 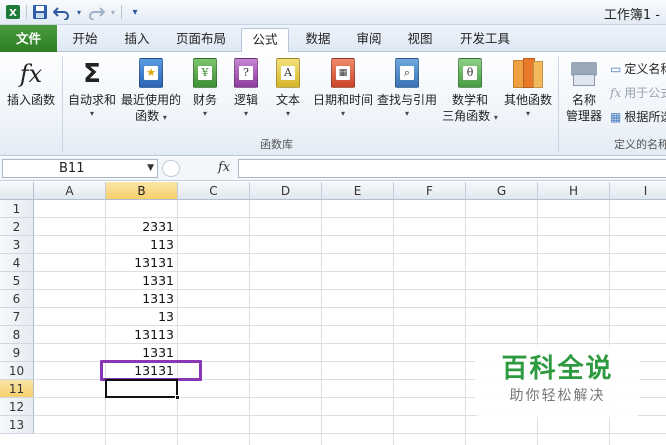 What do you see at coordinates (286, 191) in the screenshot?
I see `column-header-d: D` at bounding box center [286, 191].